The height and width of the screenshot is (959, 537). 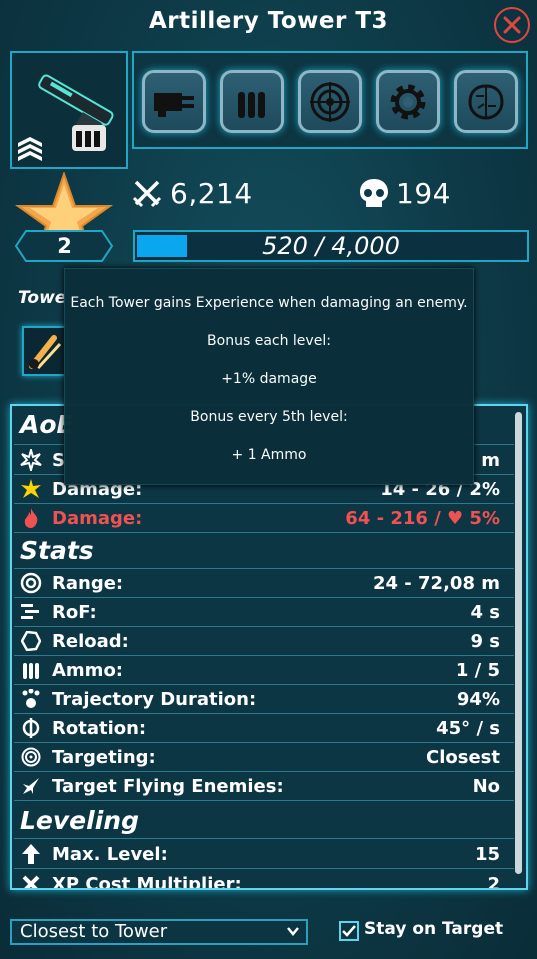 What do you see at coordinates (99, 728) in the screenshot?
I see `rotation-label: Rotation:` at bounding box center [99, 728].